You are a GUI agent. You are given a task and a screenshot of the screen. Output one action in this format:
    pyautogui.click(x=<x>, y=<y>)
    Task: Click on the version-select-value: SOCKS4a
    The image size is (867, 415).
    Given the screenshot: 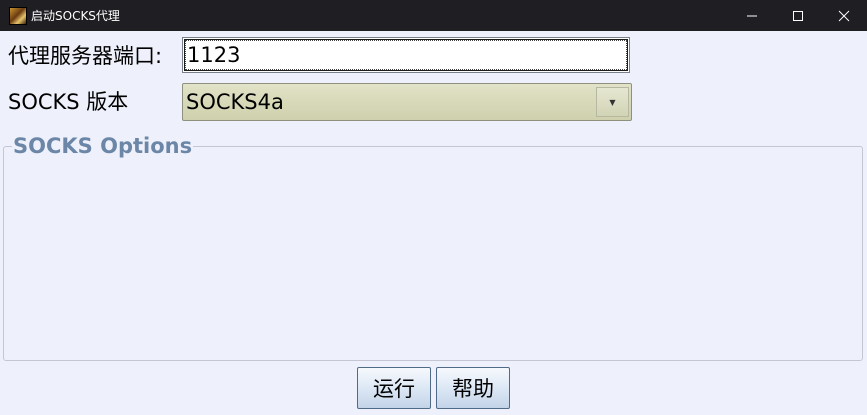 What is the action you would take?
    pyautogui.click(x=235, y=102)
    